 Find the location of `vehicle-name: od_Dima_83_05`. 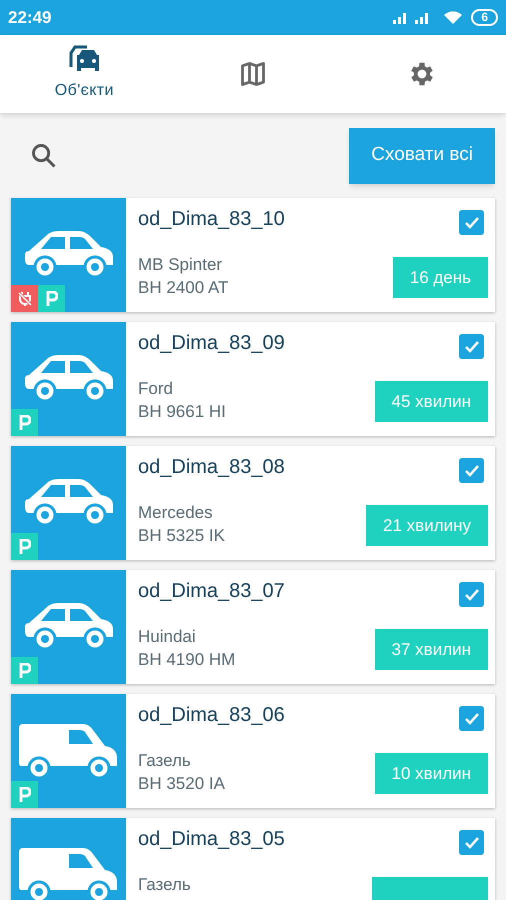

vehicle-name: od_Dima_83_05 is located at coordinates (211, 839).